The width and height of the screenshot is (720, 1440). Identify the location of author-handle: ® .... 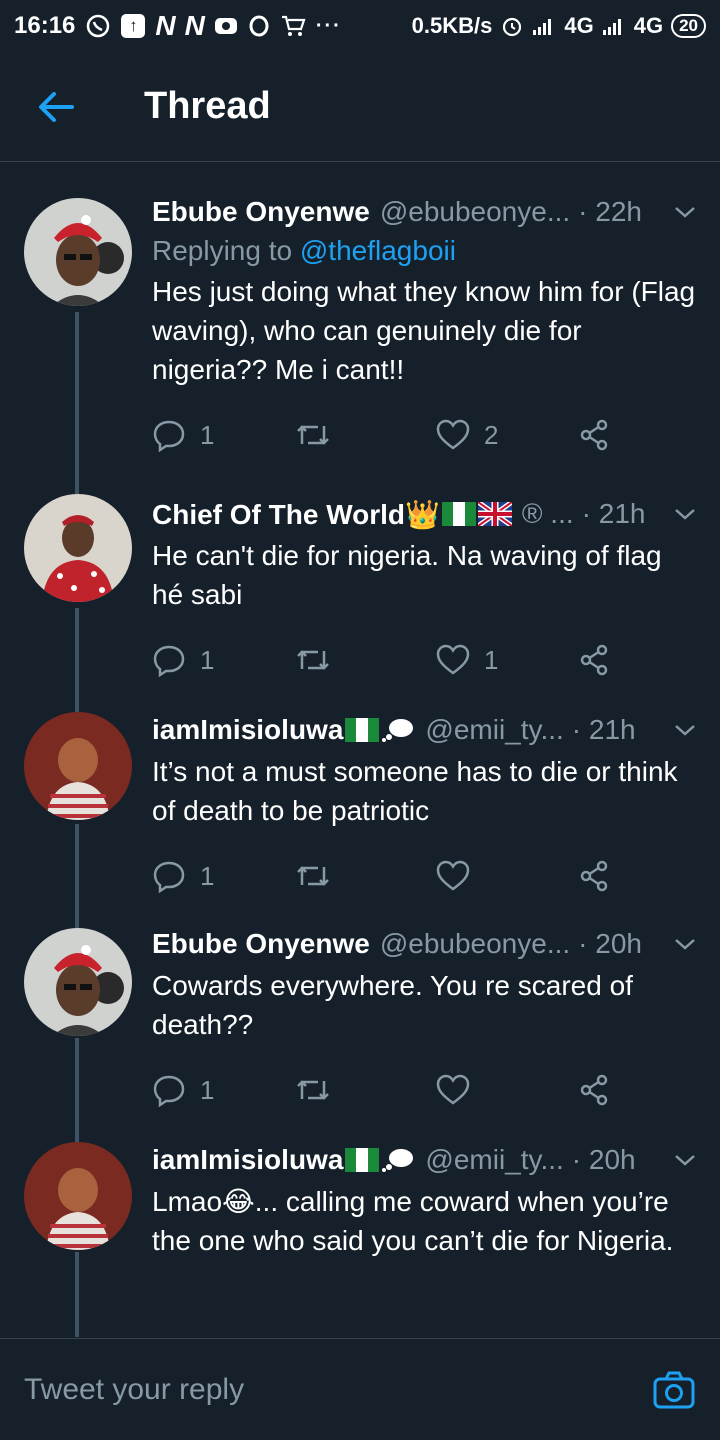
(548, 514).